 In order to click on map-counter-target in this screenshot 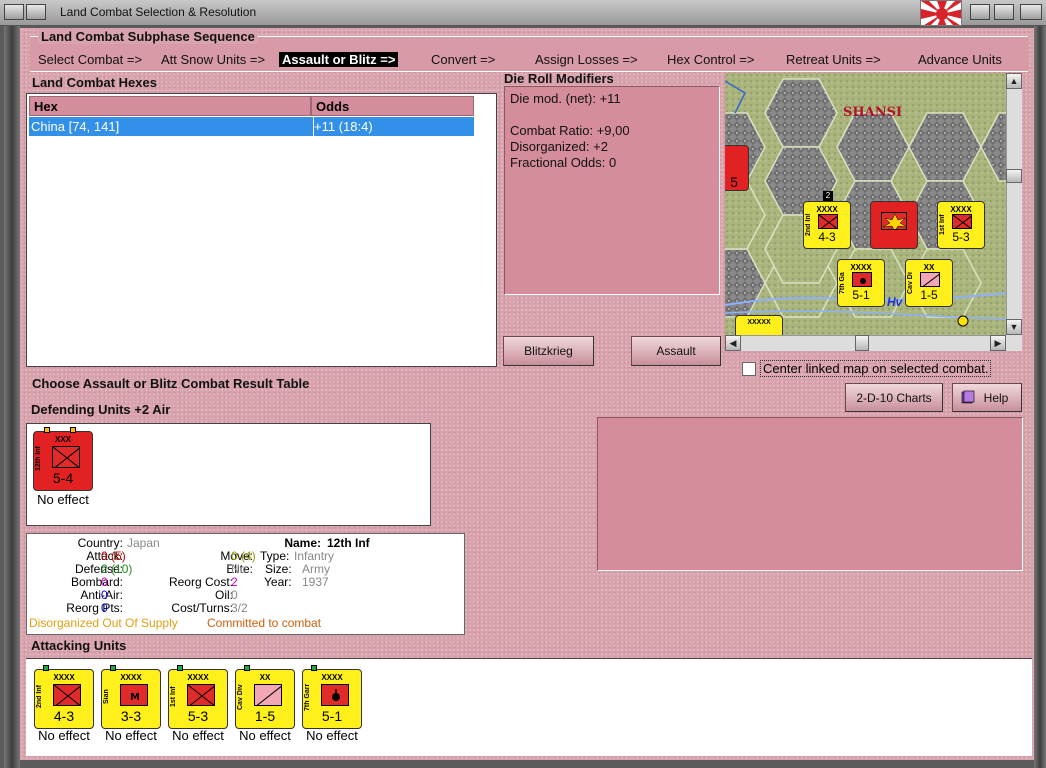, I will do `click(894, 225)`.